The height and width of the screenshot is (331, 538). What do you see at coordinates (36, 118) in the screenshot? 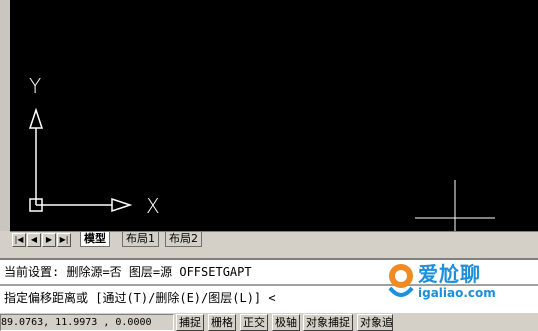
I see `ucs-y-arrow` at bounding box center [36, 118].